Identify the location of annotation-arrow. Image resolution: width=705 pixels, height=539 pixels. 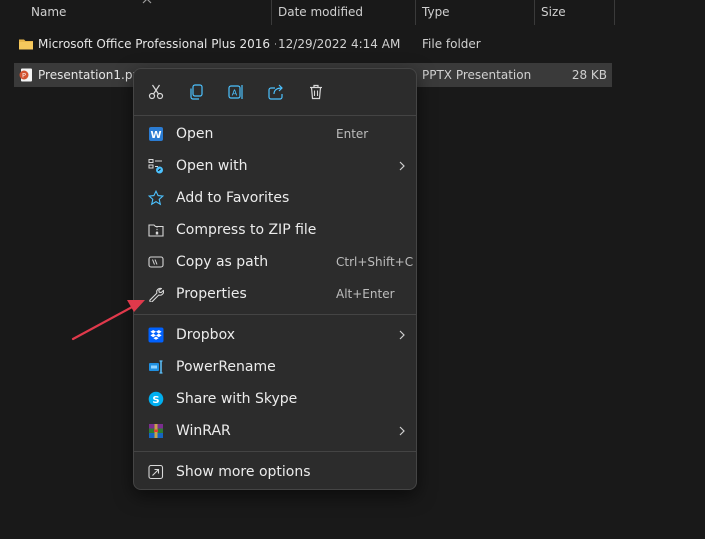
(108, 320).